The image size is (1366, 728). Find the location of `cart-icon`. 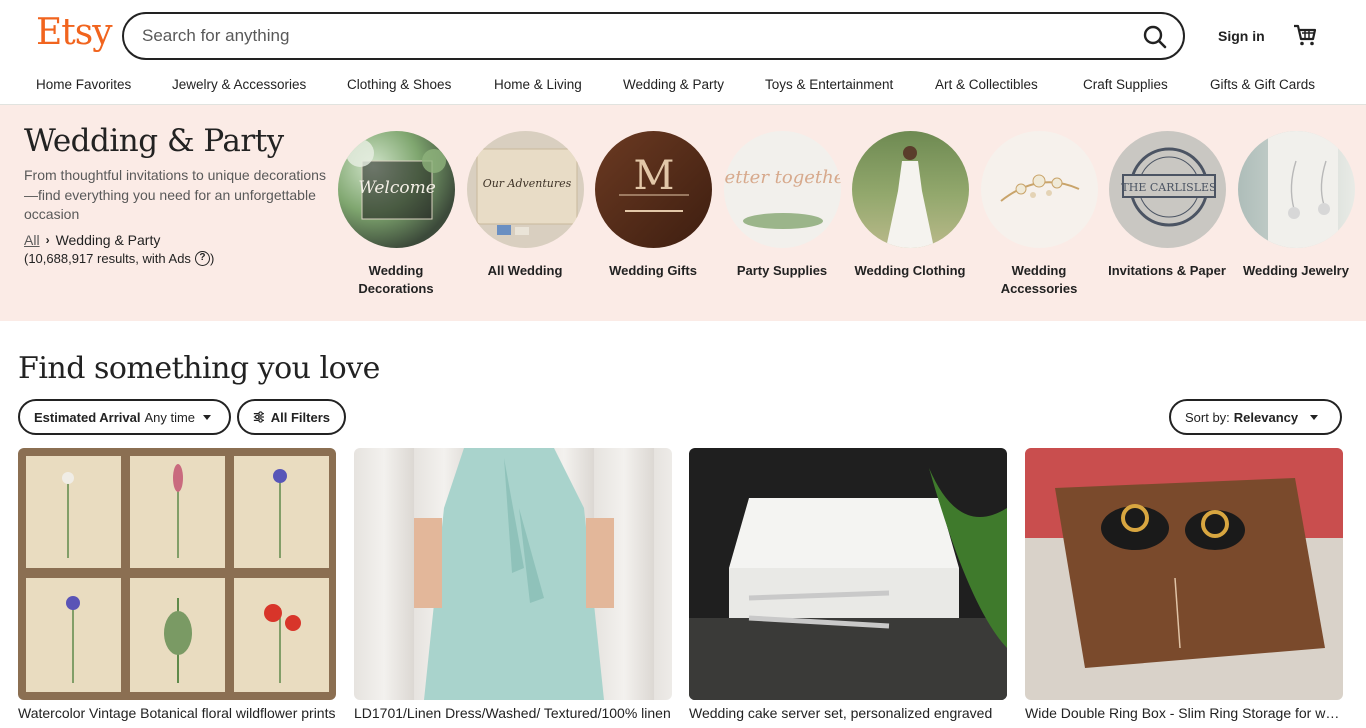

cart-icon is located at coordinates (1305, 35).